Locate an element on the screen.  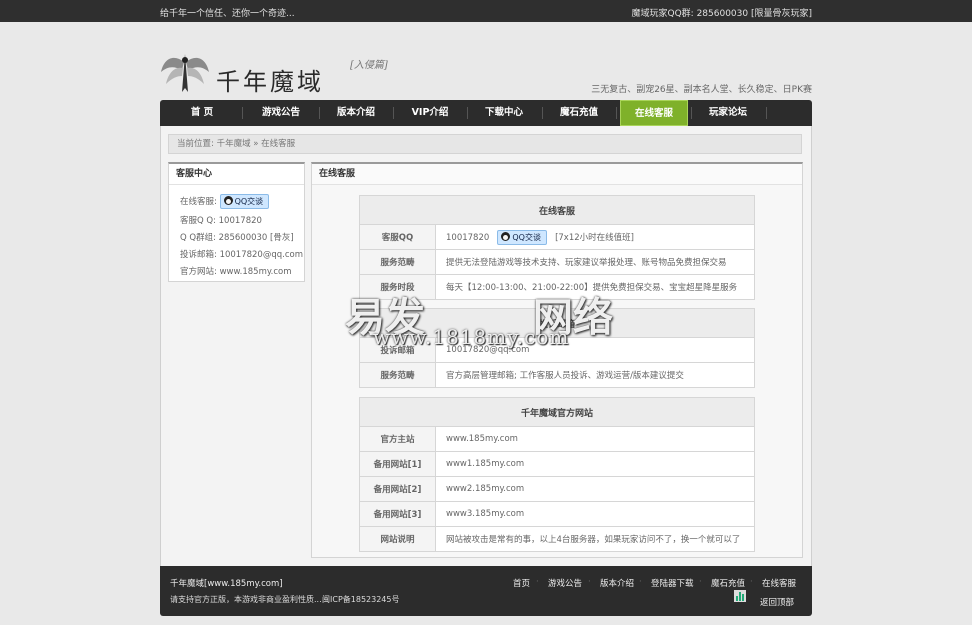
site-link: www3.185my.com is located at coordinates (595, 514).